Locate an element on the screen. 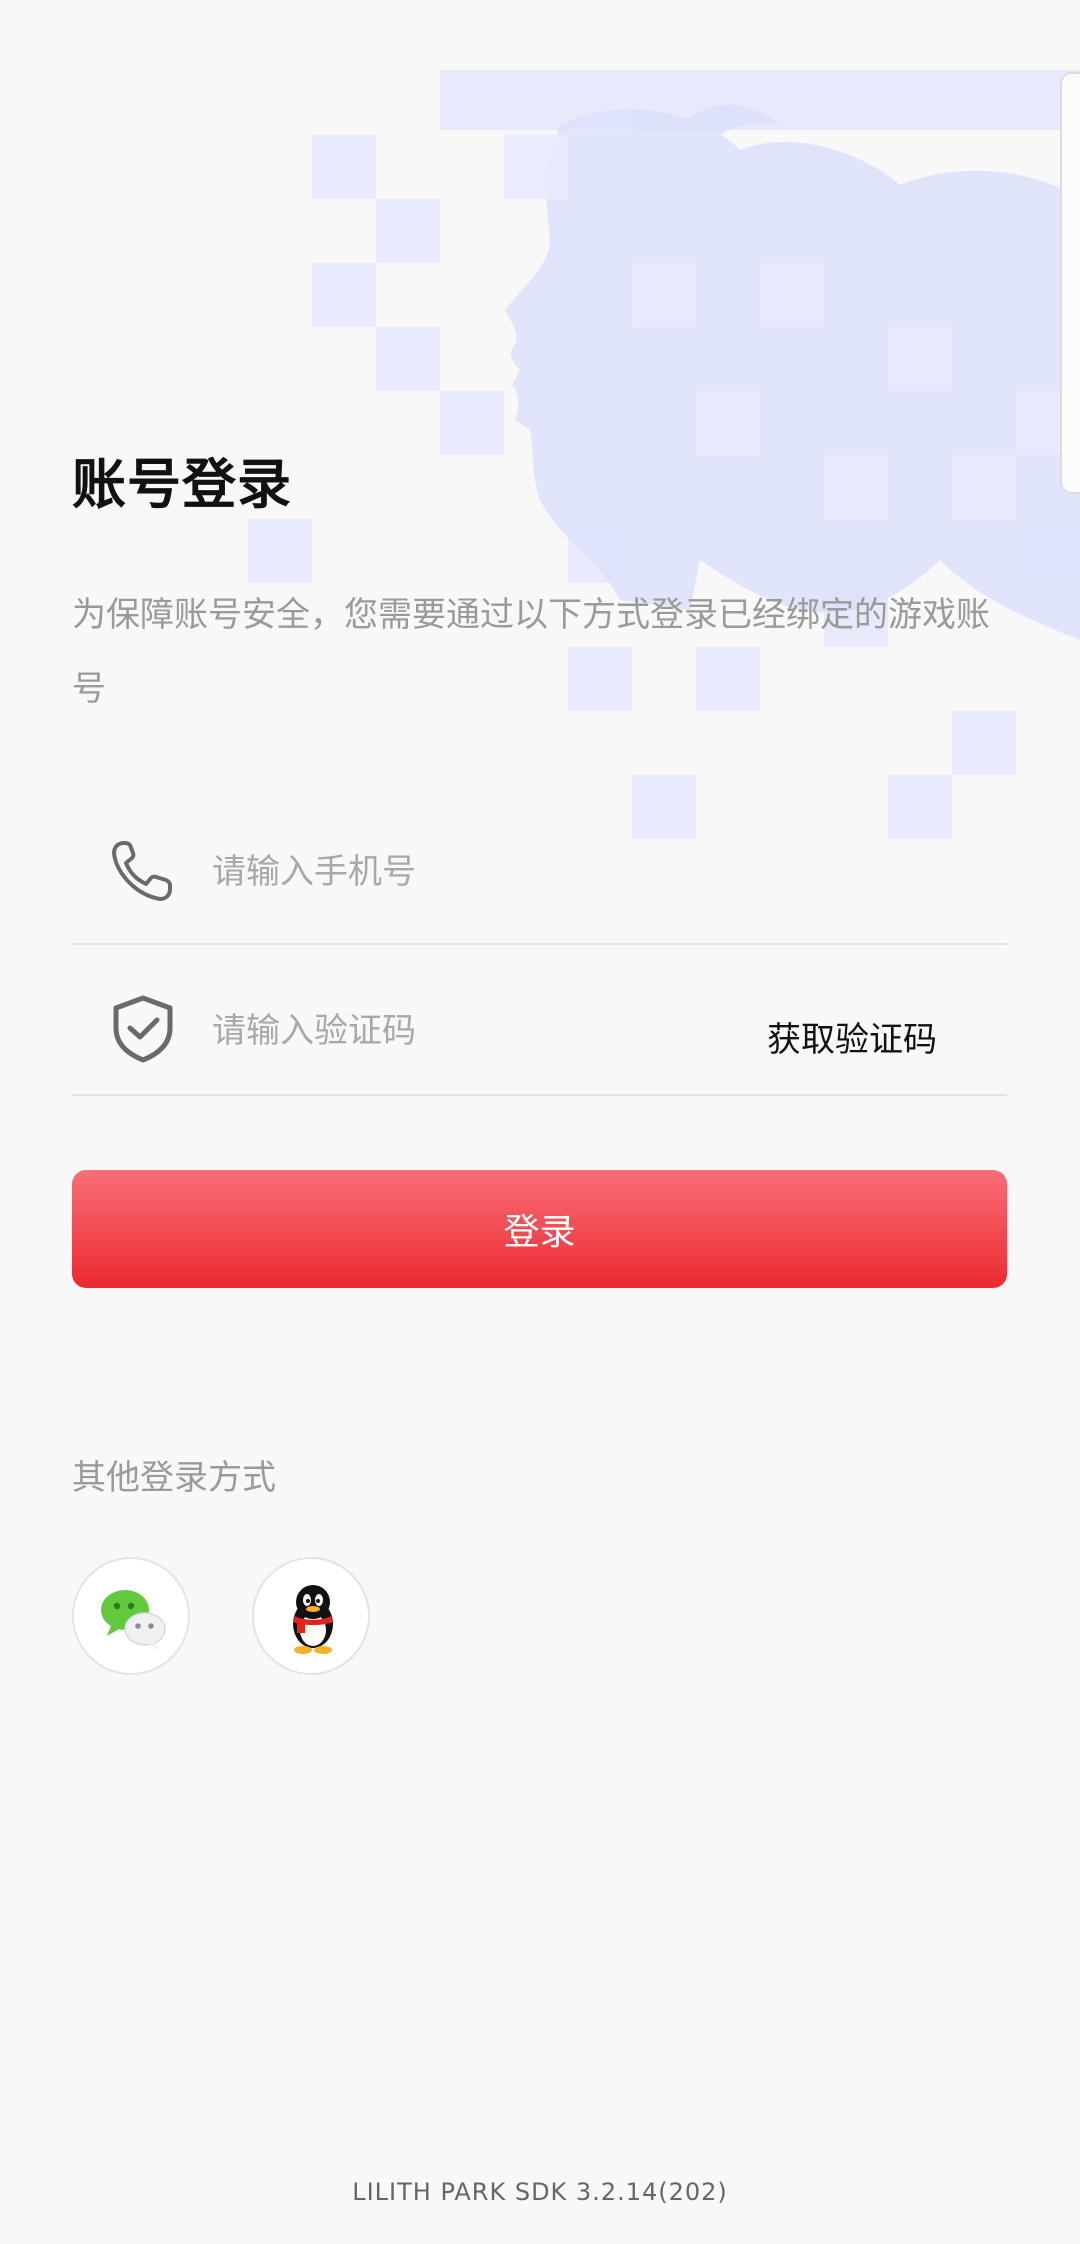 Image resolution: width=1080 pixels, height=2244 pixels. security-description: 为保障账号安全，您需要通过以下方式登录已经绑定的游戏账号 is located at coordinates (531, 652).